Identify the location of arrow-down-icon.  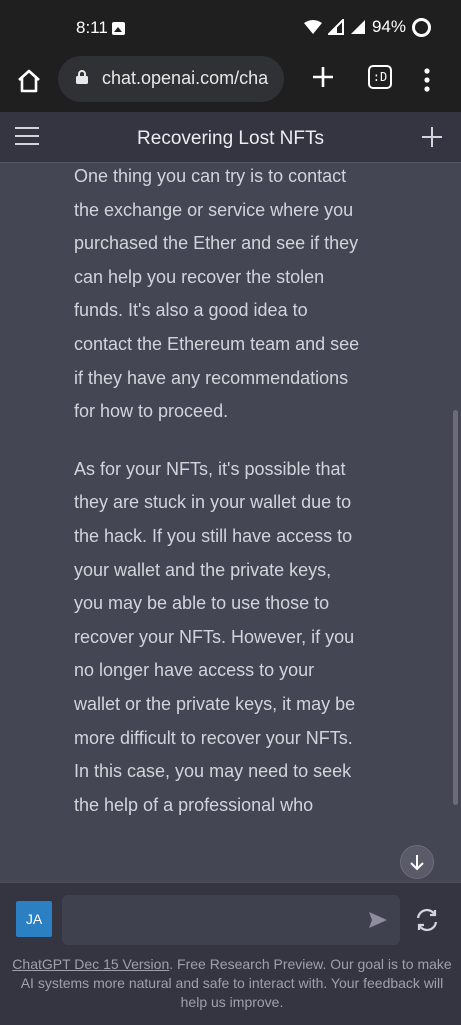
(417, 863).